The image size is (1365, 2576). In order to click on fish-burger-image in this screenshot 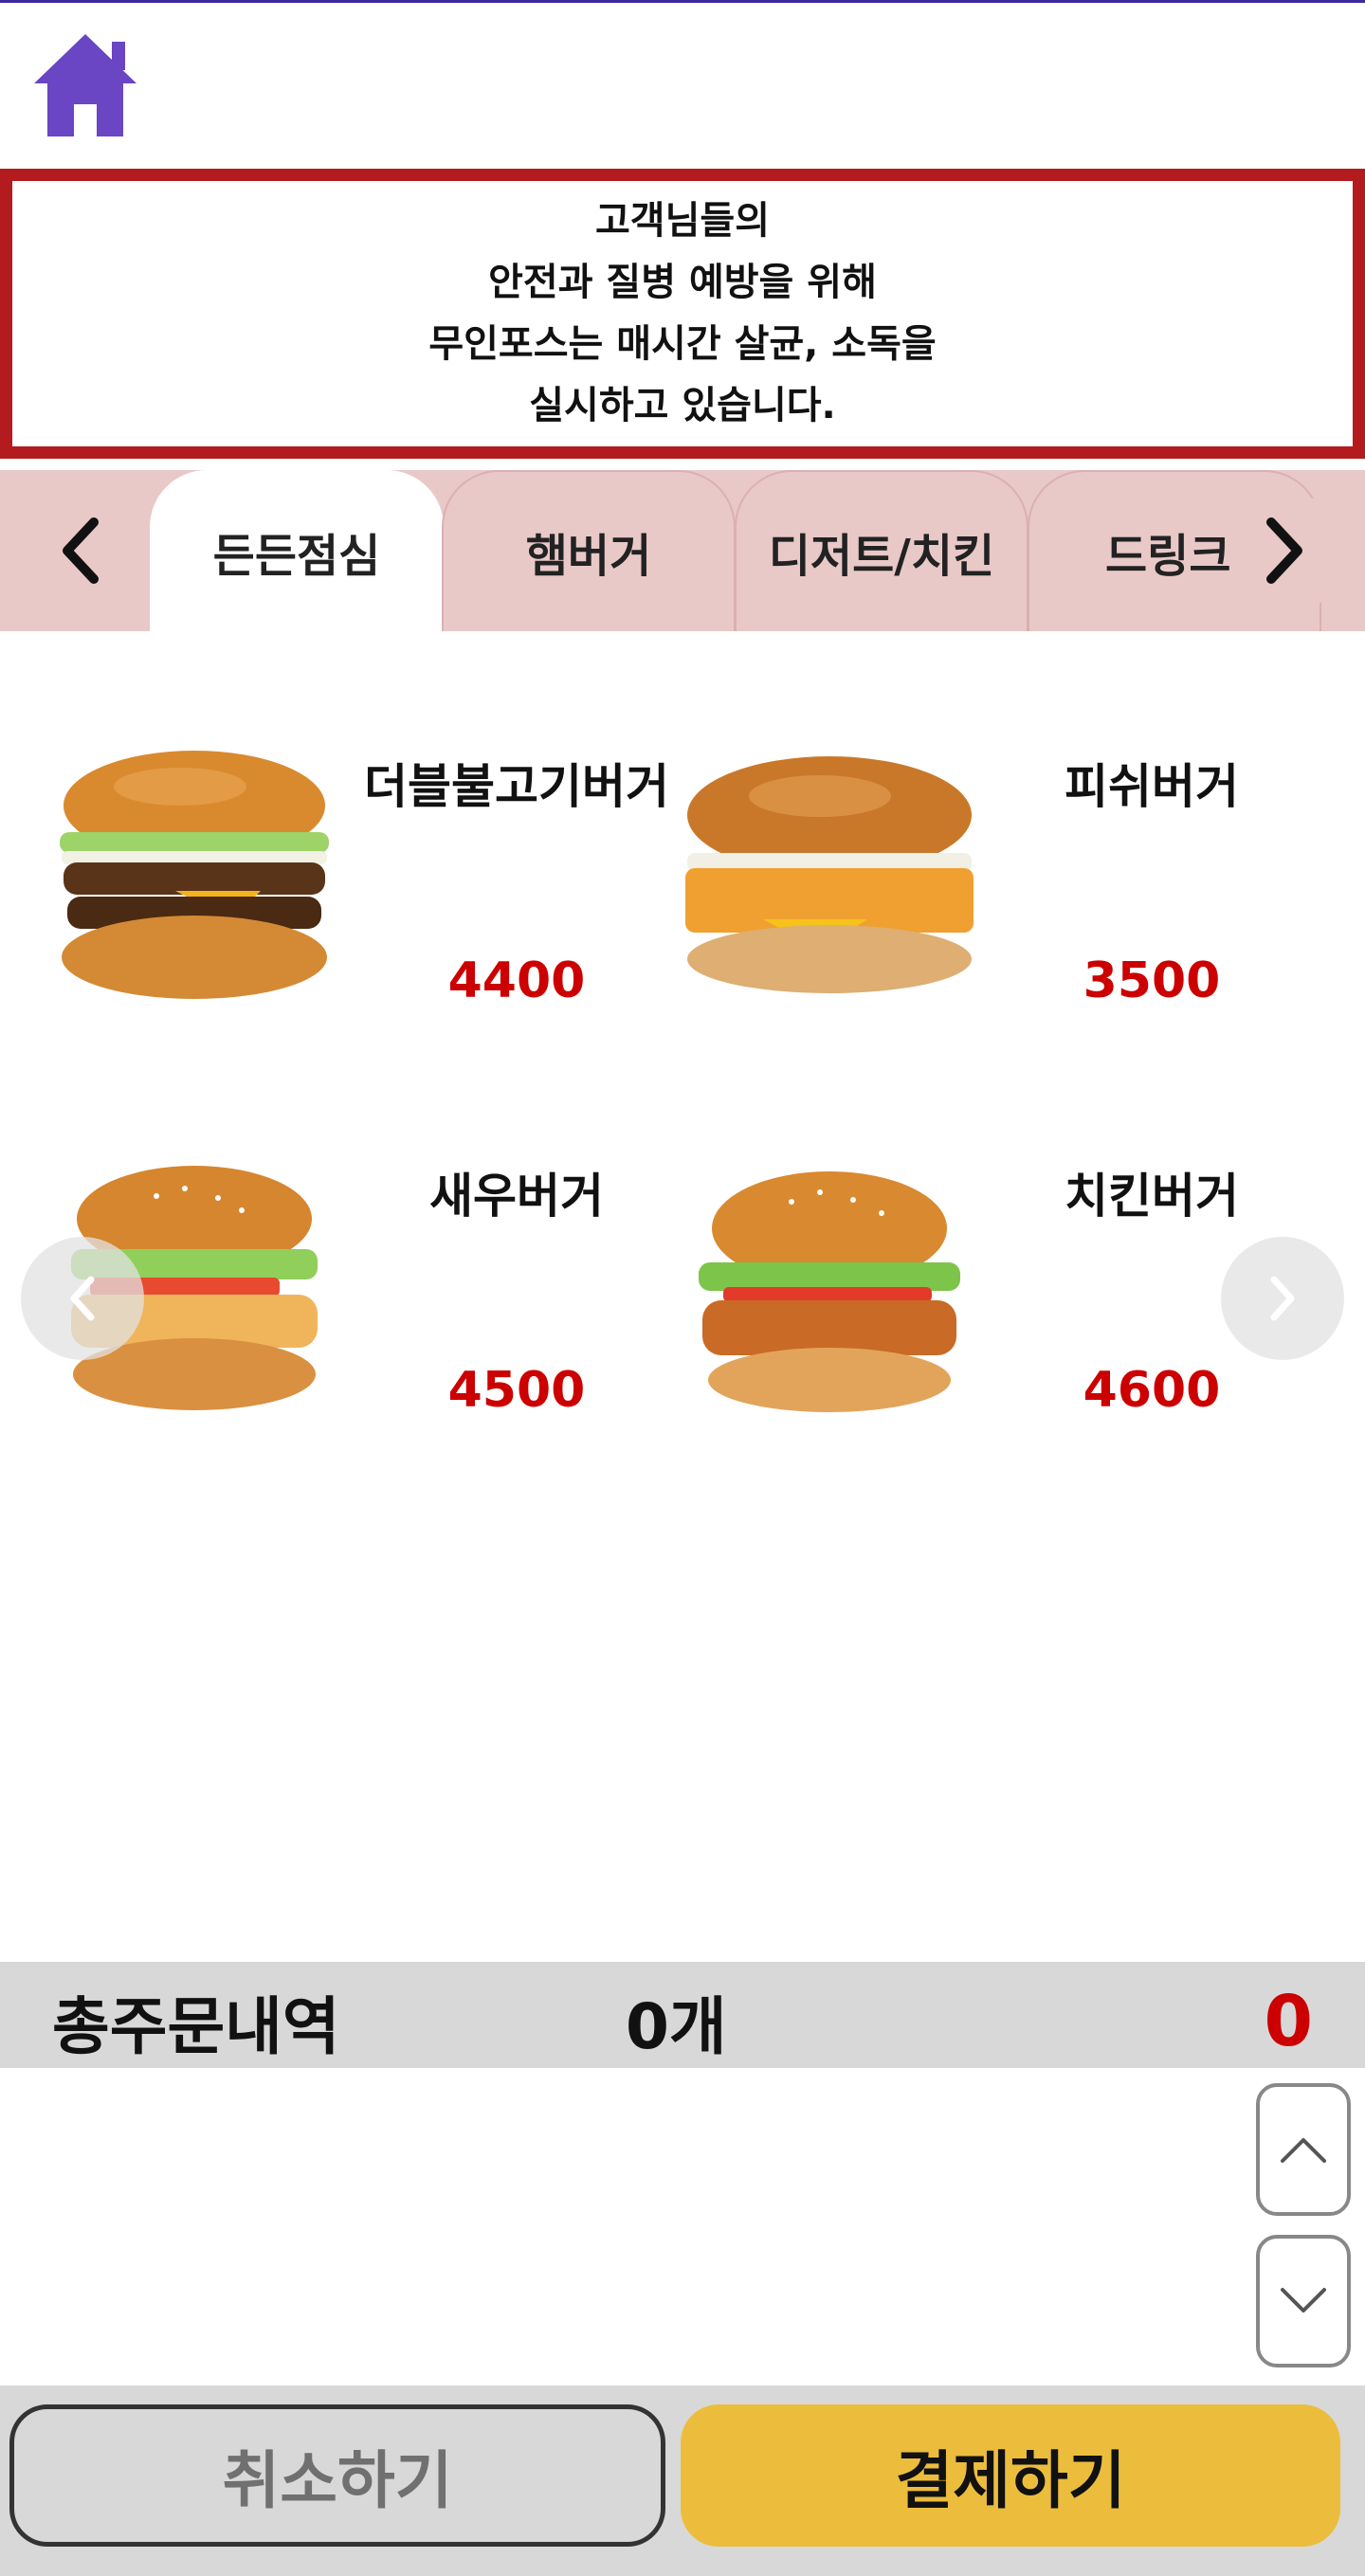, I will do `click(829, 881)`.